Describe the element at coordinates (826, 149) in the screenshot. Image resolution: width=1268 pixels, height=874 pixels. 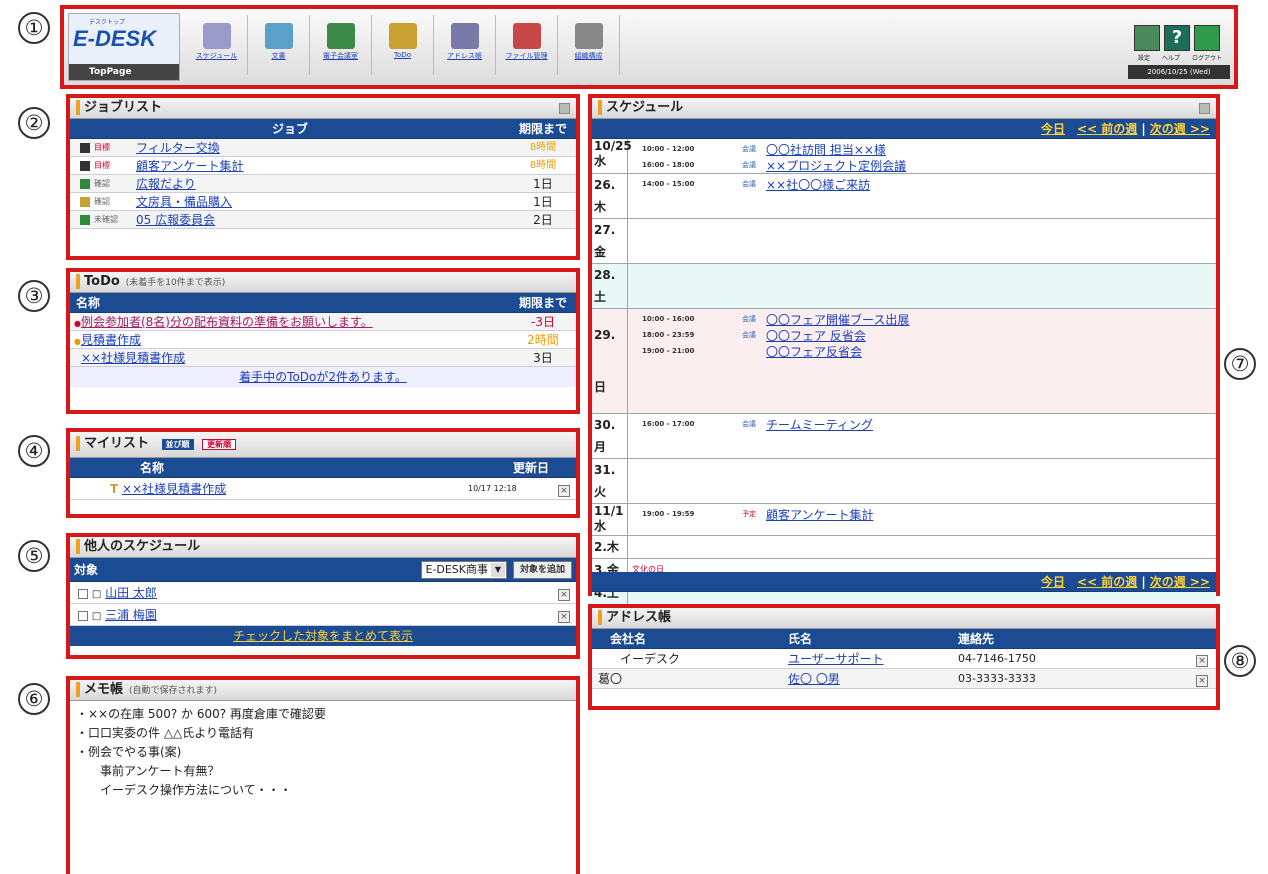
I see `event-link: 〇〇社訪問 担当××様` at that location.